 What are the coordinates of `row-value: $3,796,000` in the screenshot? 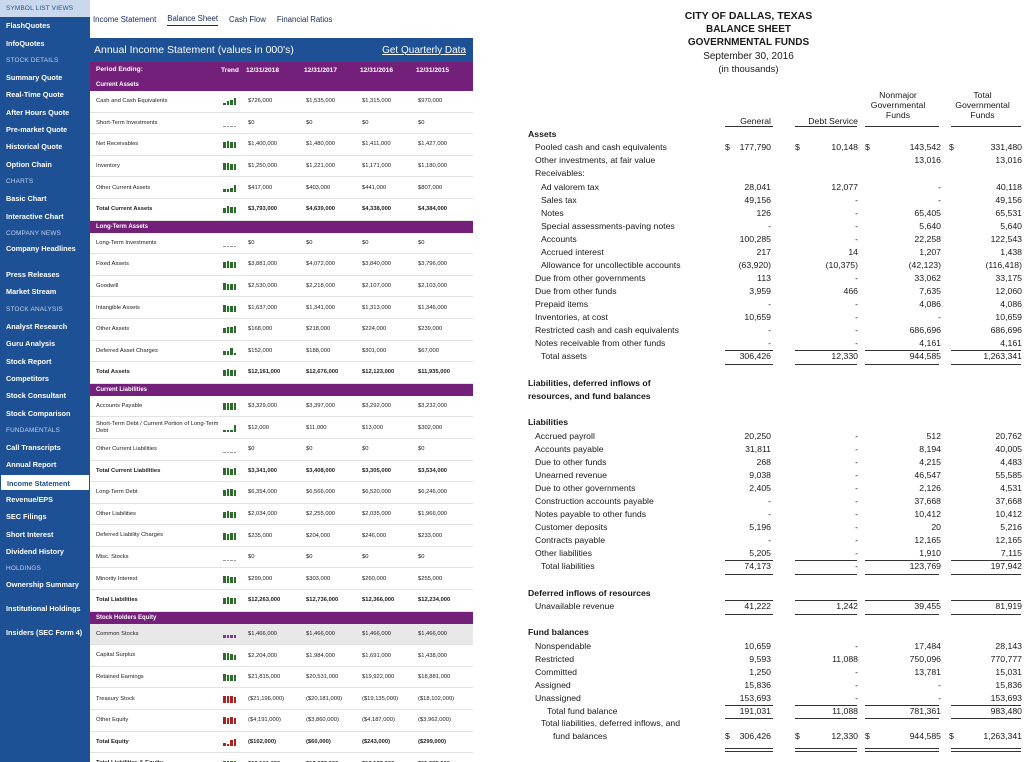 It's located at (433, 264).